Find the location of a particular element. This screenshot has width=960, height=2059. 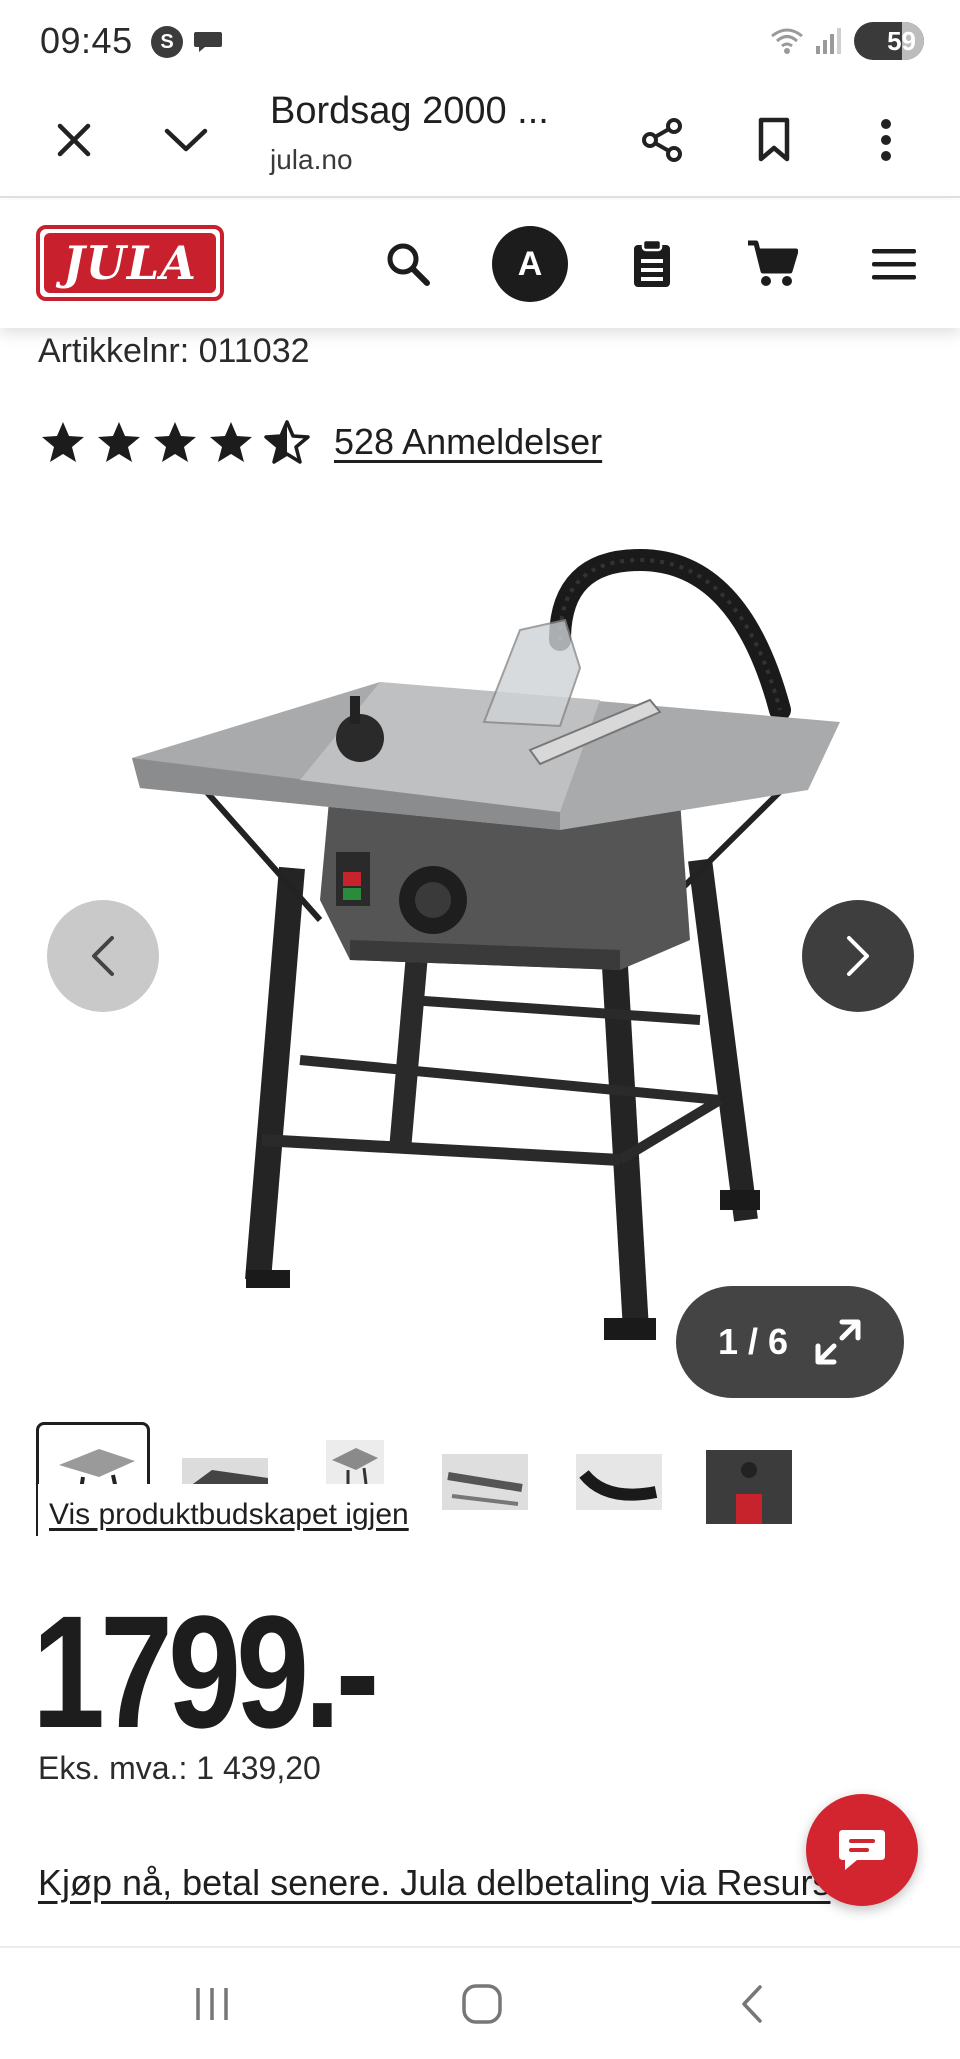

product-rating: 528 Anmeldelser is located at coordinates (321, 442).